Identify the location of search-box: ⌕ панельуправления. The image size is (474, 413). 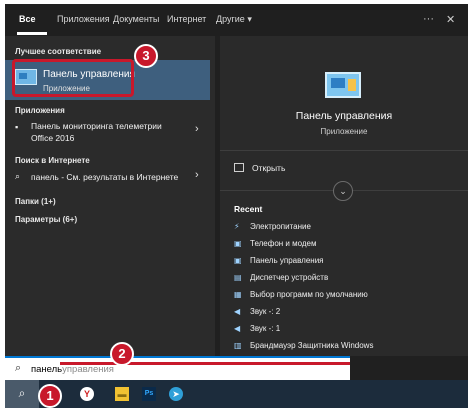
(177, 368).